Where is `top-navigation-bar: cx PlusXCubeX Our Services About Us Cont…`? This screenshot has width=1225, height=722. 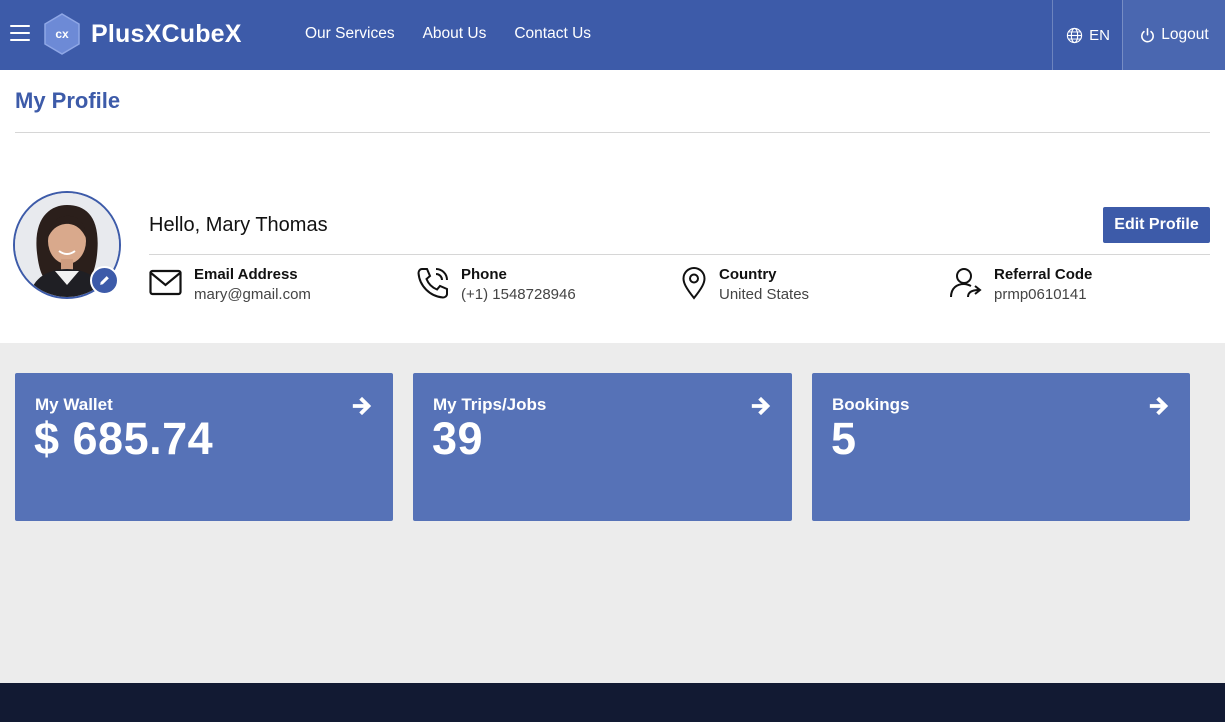 top-navigation-bar: cx PlusXCubeX Our Services About Us Cont… is located at coordinates (612, 35).